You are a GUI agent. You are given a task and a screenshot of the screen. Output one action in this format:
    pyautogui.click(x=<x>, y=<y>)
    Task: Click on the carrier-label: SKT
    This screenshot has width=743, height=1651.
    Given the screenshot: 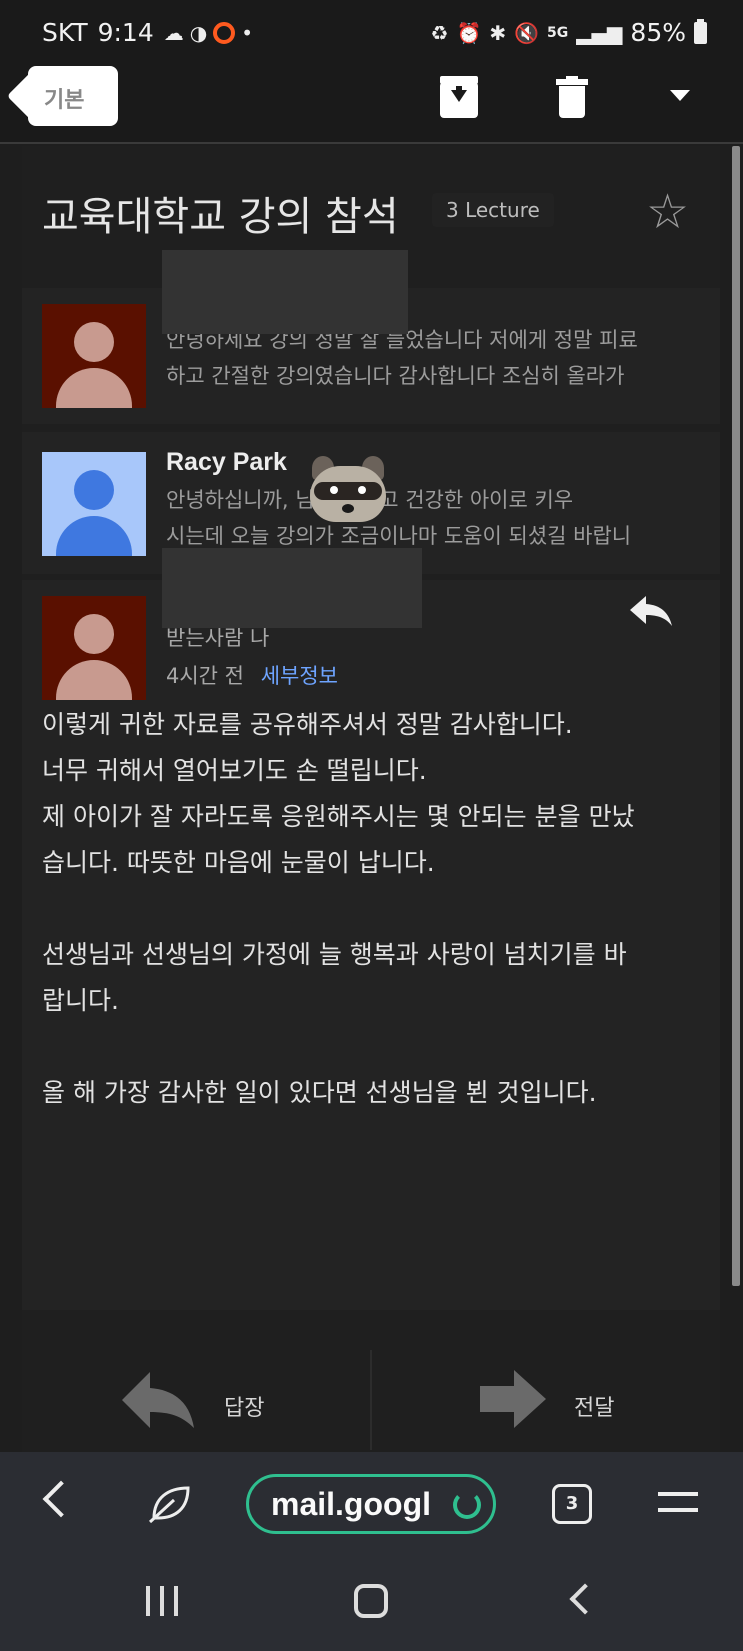 What is the action you would take?
    pyautogui.click(x=65, y=32)
    